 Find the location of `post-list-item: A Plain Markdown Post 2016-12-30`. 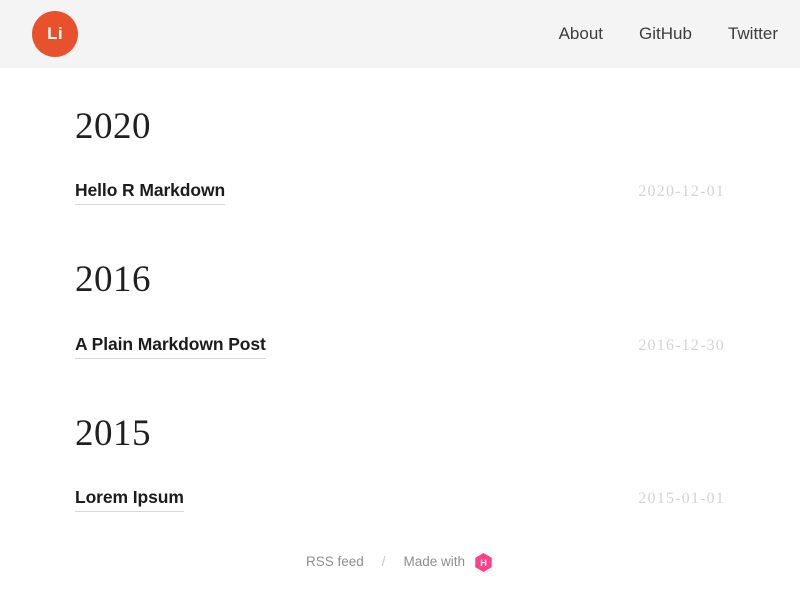

post-list-item: A Plain Markdown Post 2016-12-30 is located at coordinates (400, 335).